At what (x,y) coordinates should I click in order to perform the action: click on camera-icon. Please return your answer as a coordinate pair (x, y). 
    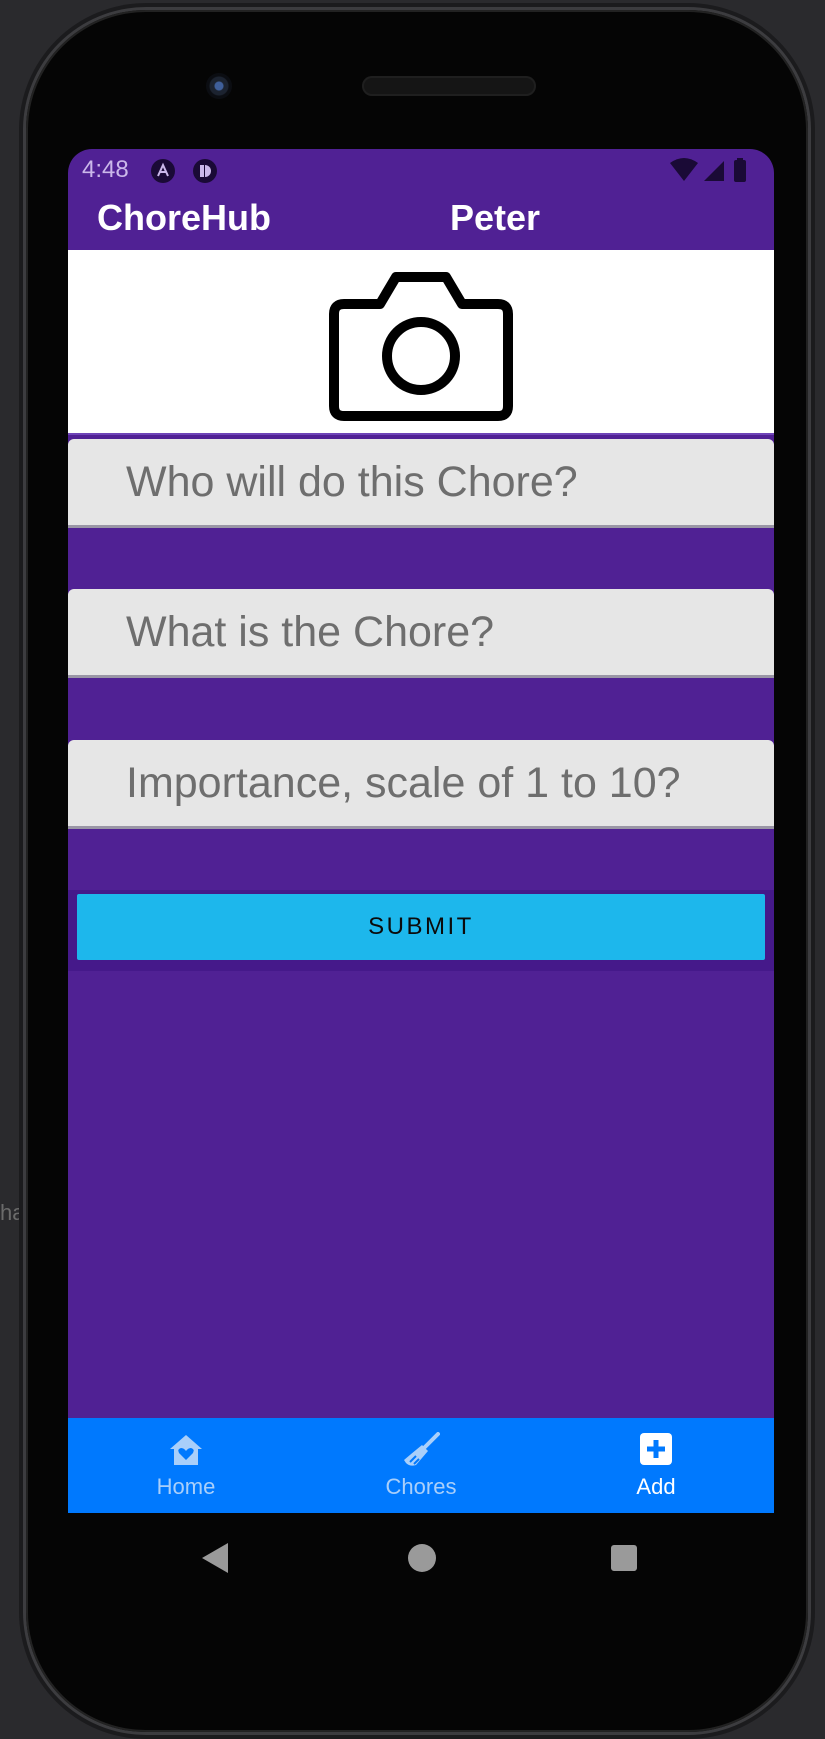
    Looking at the image, I should click on (421, 343).